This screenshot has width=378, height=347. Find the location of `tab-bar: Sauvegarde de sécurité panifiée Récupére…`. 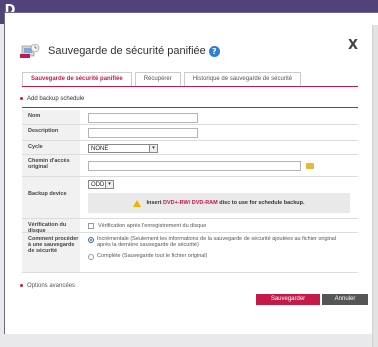

tab-bar: Sauvegarde de sécurité panifiée Récupére… is located at coordinates (163, 79).